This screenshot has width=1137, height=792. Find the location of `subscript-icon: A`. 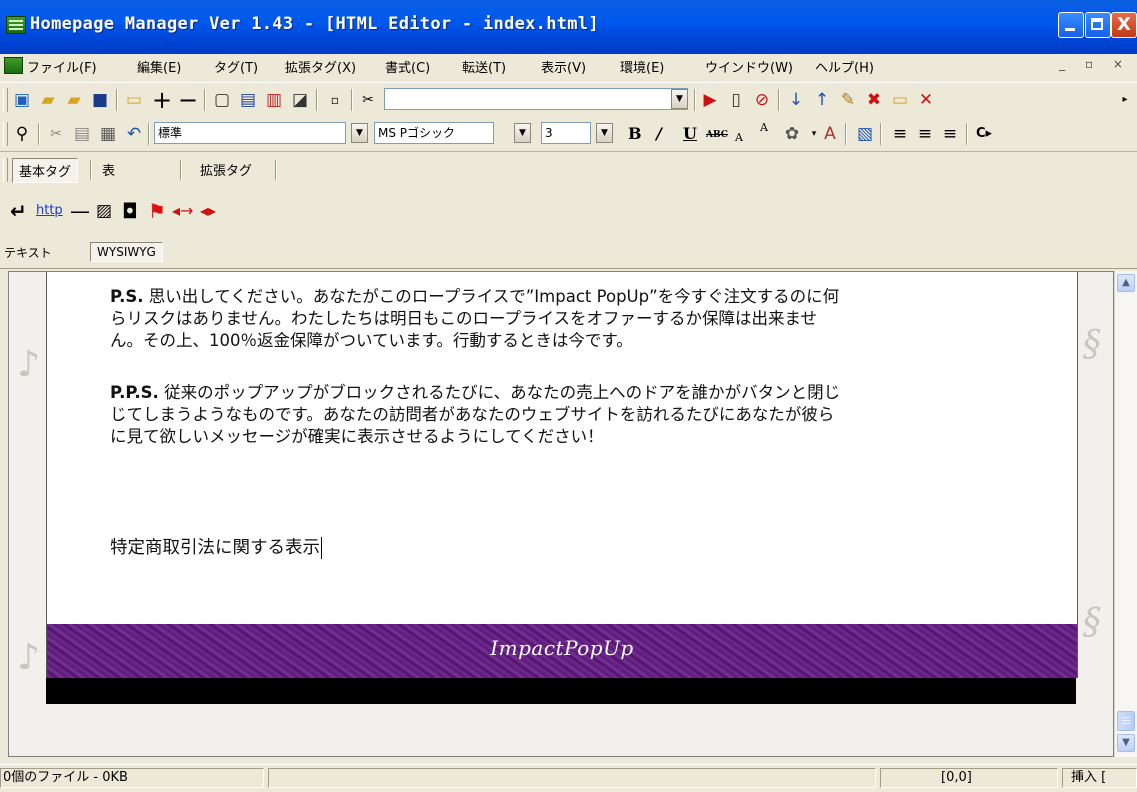

subscript-icon: A is located at coordinates (739, 137).